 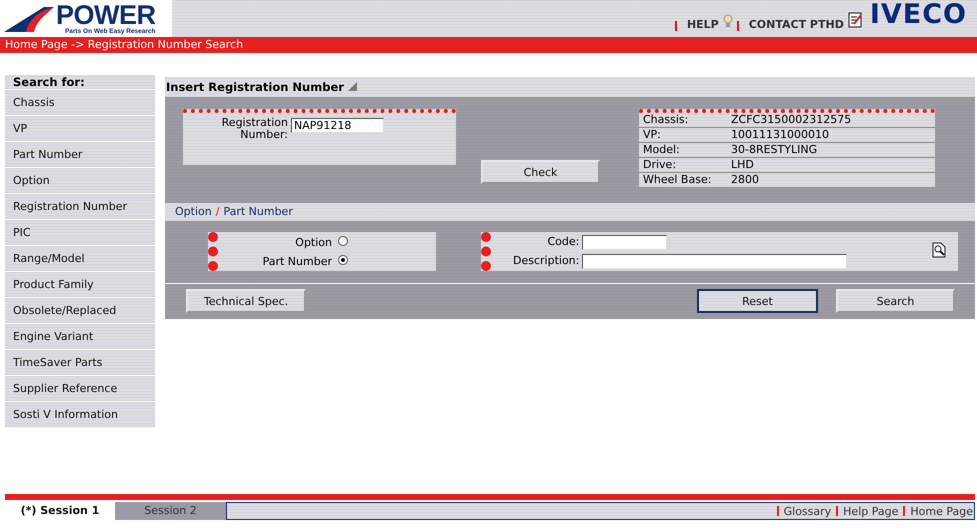 I want to click on header-link: HELP, so click(x=702, y=24).